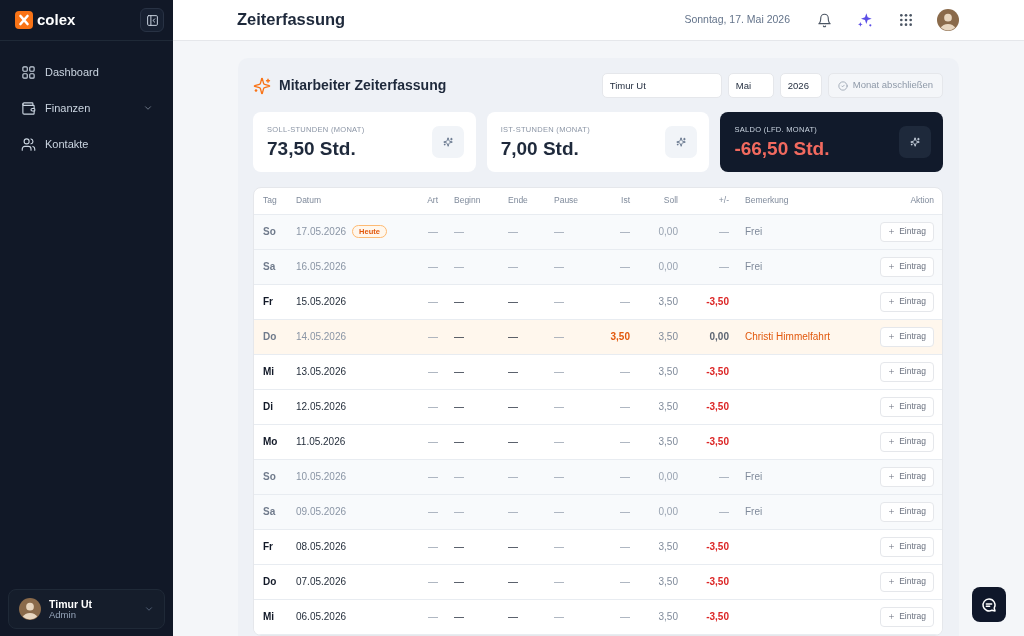 This screenshot has width=1024, height=636. Describe the element at coordinates (321, 266) in the screenshot. I see `table-cell: 16.05.2026` at that location.